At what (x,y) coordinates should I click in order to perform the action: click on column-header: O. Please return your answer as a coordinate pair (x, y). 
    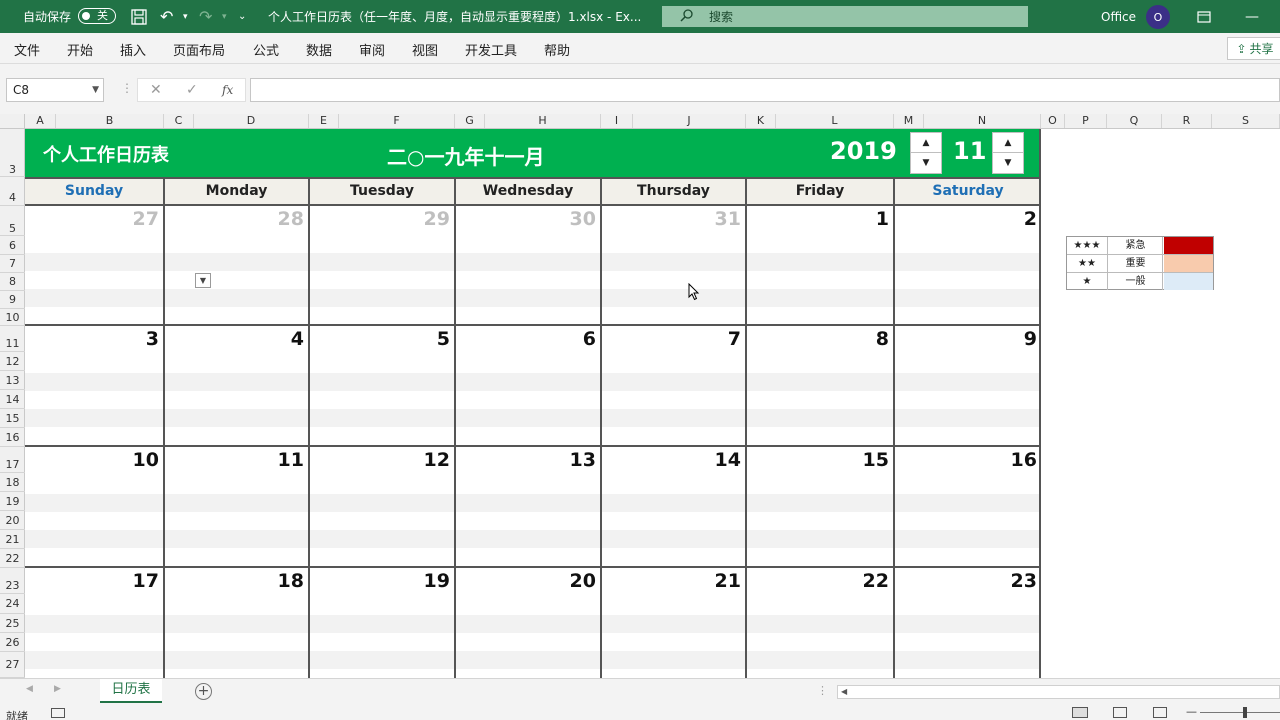
    Looking at the image, I should click on (1053, 121).